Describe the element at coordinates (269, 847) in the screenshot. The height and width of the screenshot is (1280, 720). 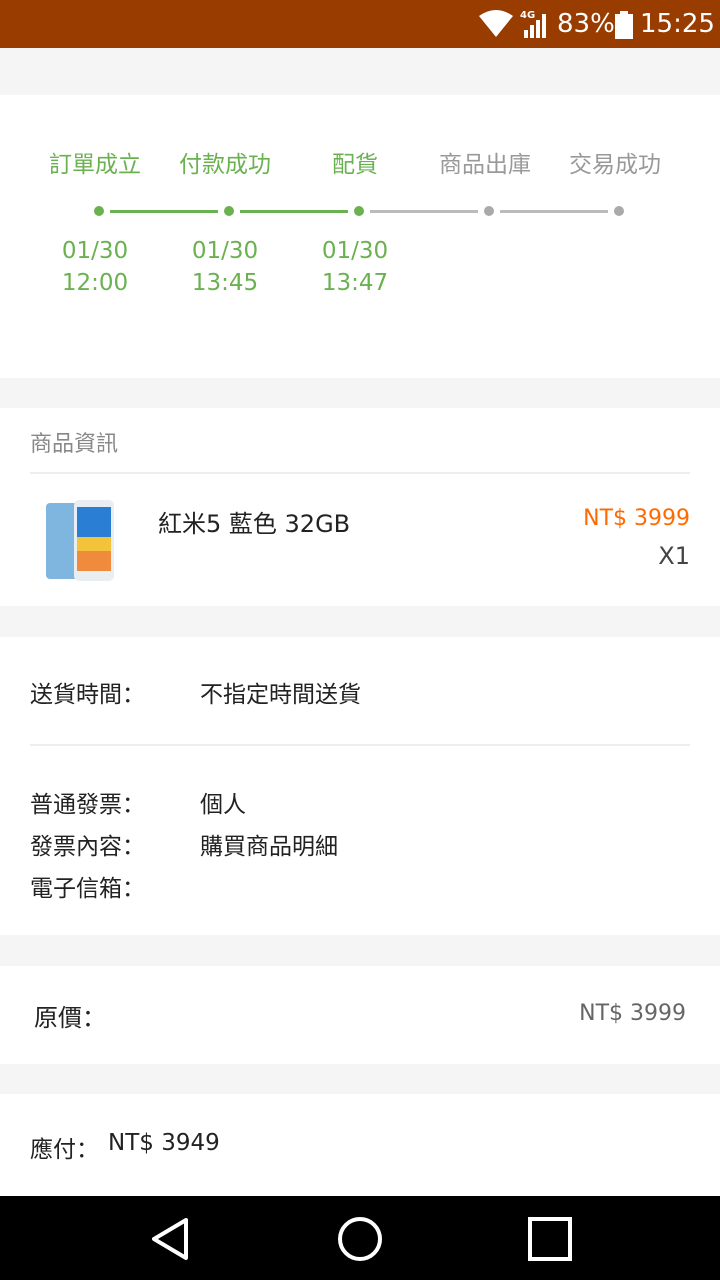
I see `invoice-content-value: 購買商品明細` at that location.